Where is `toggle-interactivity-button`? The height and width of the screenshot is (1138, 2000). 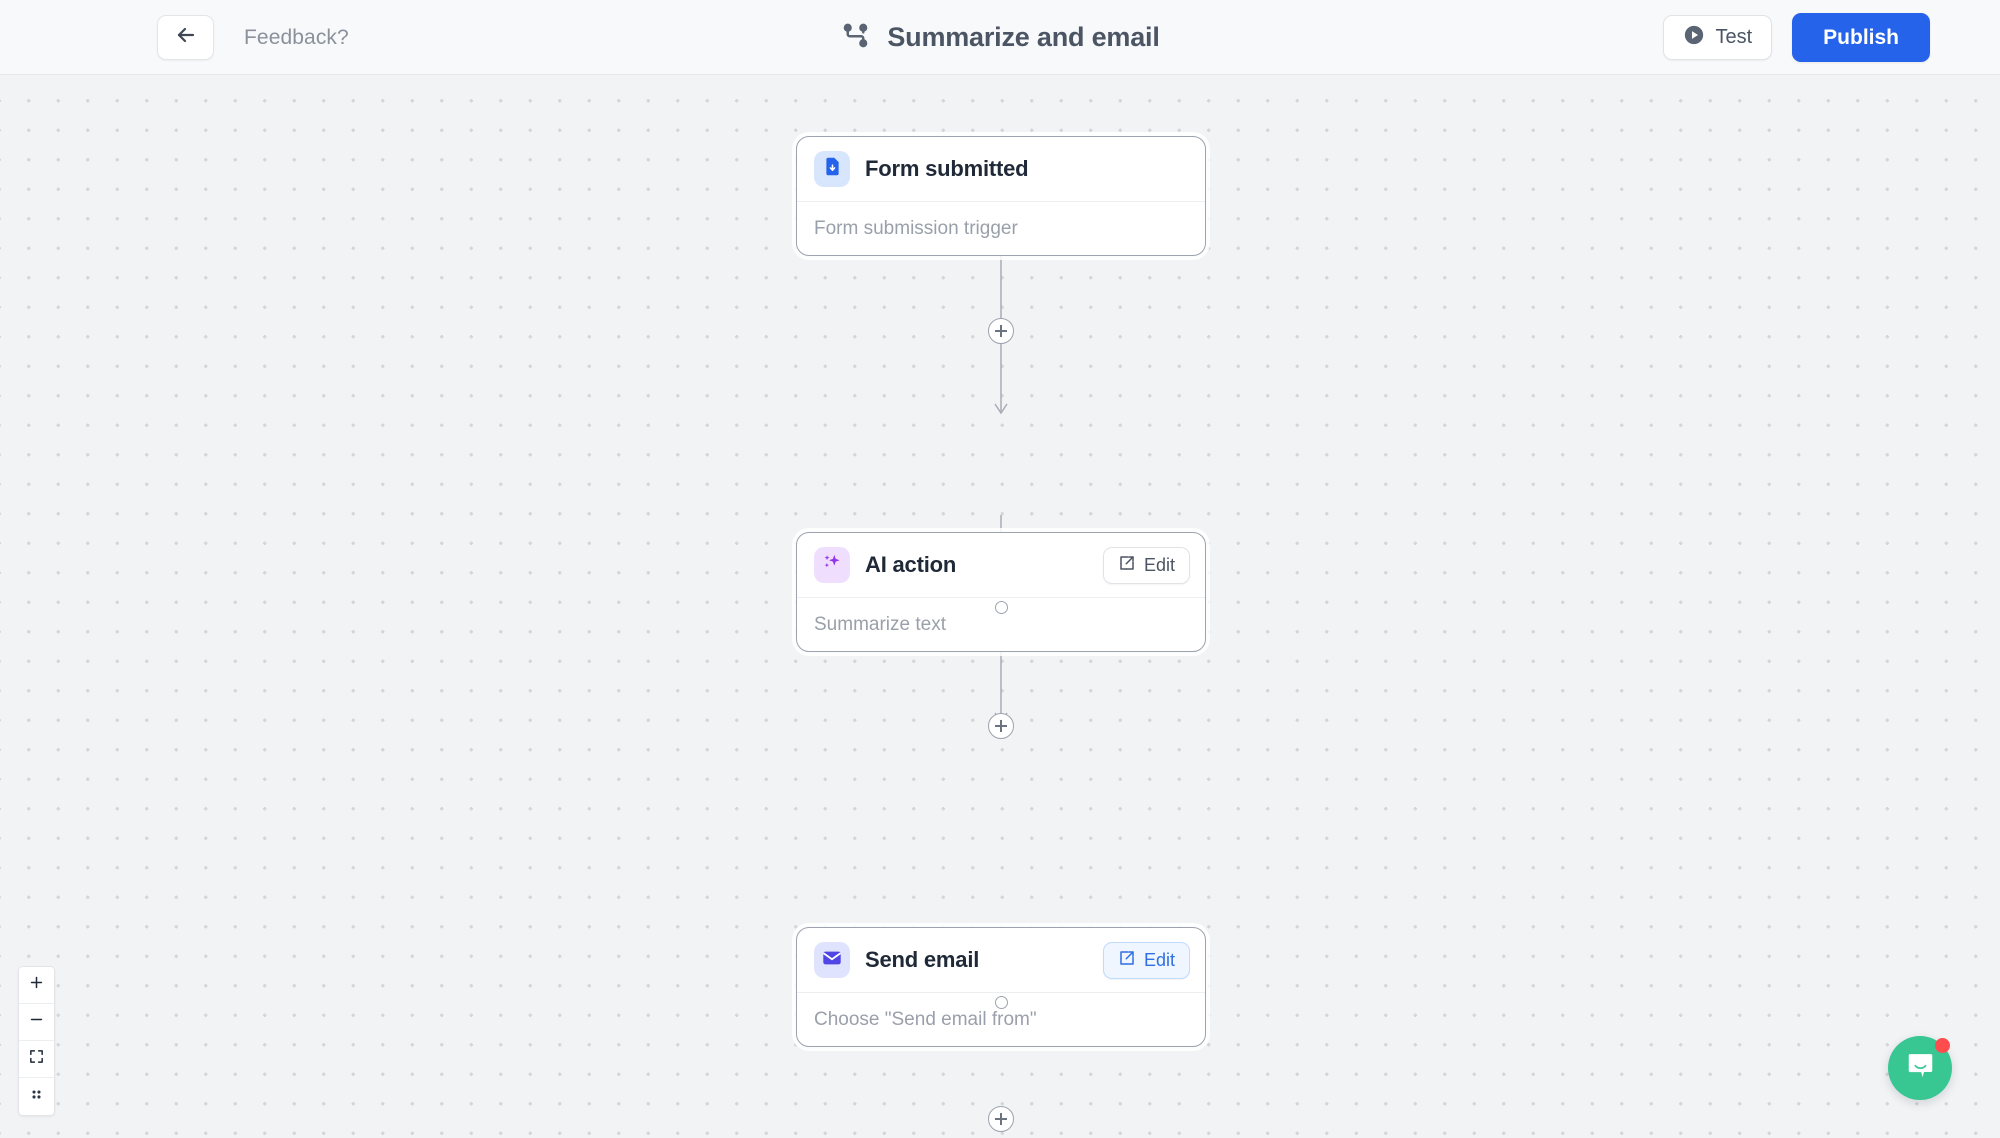 toggle-interactivity-button is located at coordinates (36, 1096).